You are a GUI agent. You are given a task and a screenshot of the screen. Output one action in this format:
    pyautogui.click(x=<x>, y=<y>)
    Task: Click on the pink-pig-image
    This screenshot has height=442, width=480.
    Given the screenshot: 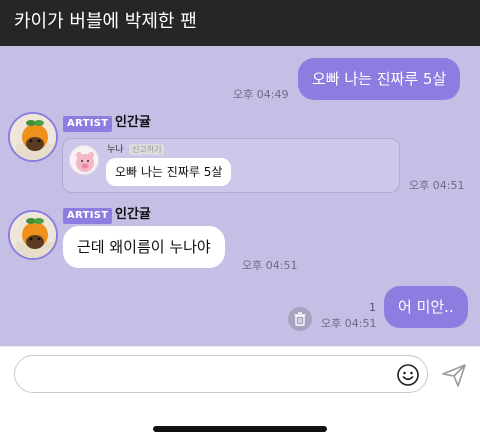 What is the action you would take?
    pyautogui.click(x=84, y=160)
    